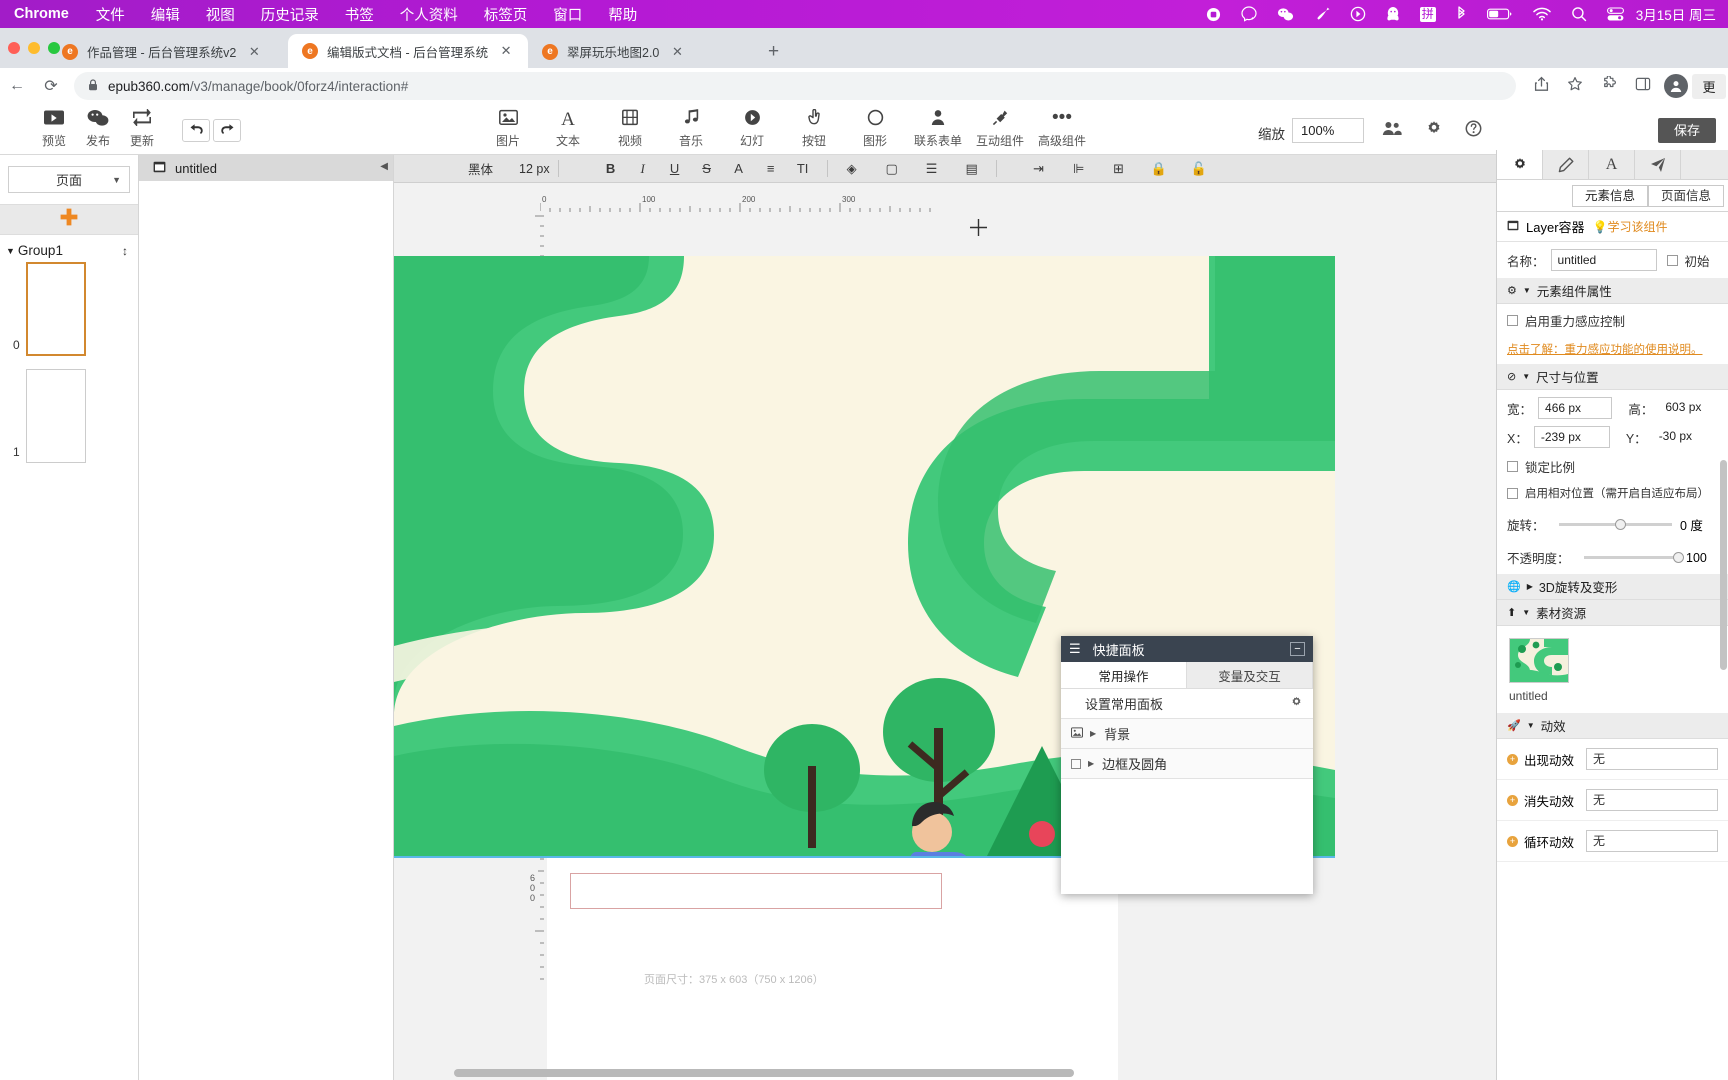 This screenshot has height=1080, width=1728. Describe the element at coordinates (1358, 14) in the screenshot. I see `play-circle-icon` at that location.